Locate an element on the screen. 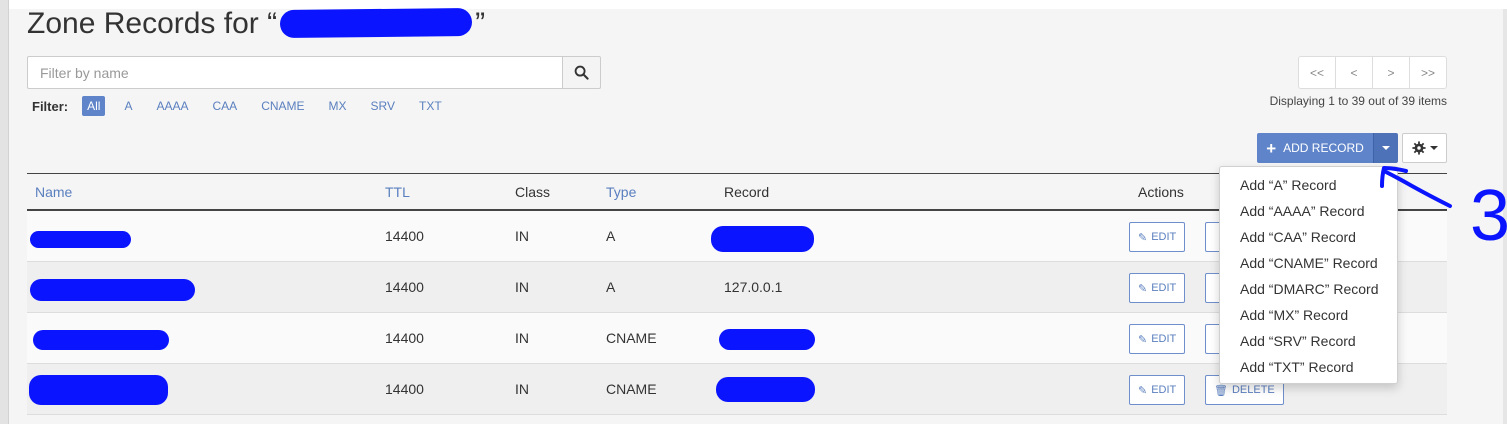 This screenshot has height=424, width=1507. settings-button is located at coordinates (1424, 148).